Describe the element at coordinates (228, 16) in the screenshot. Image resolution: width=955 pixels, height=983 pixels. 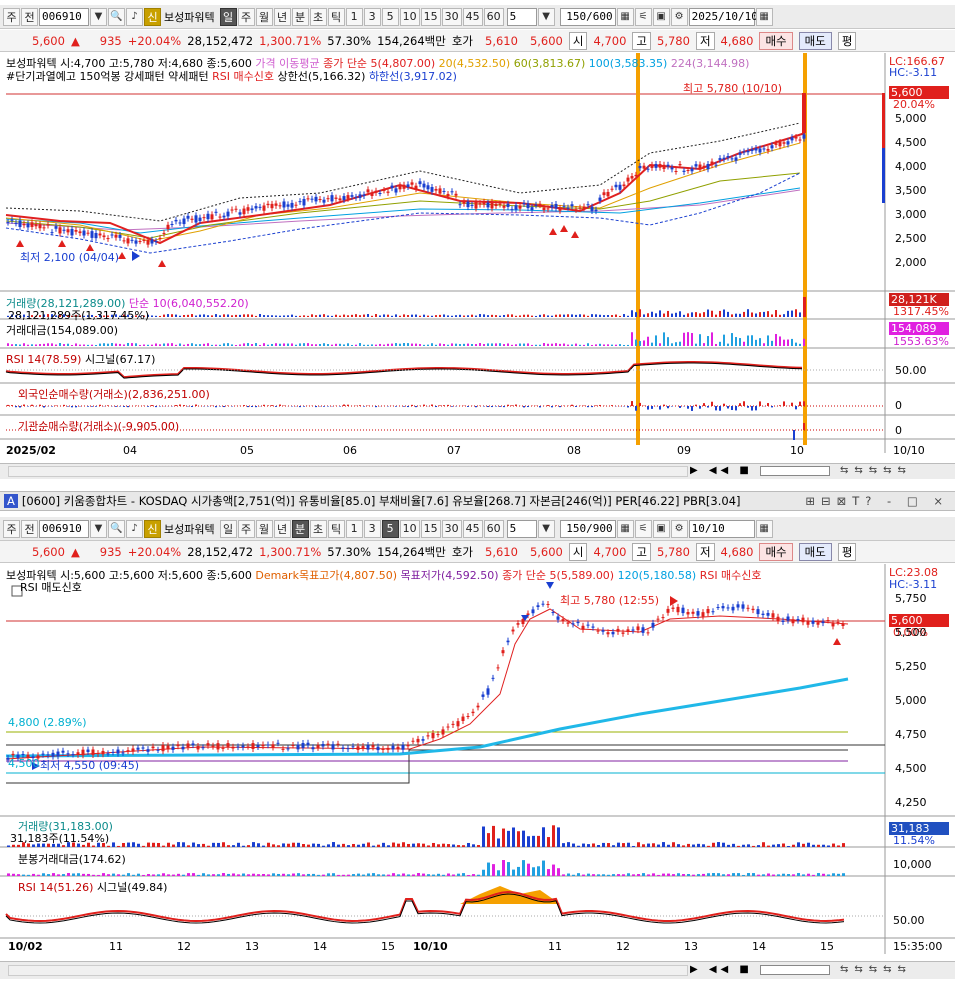
I see `top-period-0: 일` at that location.